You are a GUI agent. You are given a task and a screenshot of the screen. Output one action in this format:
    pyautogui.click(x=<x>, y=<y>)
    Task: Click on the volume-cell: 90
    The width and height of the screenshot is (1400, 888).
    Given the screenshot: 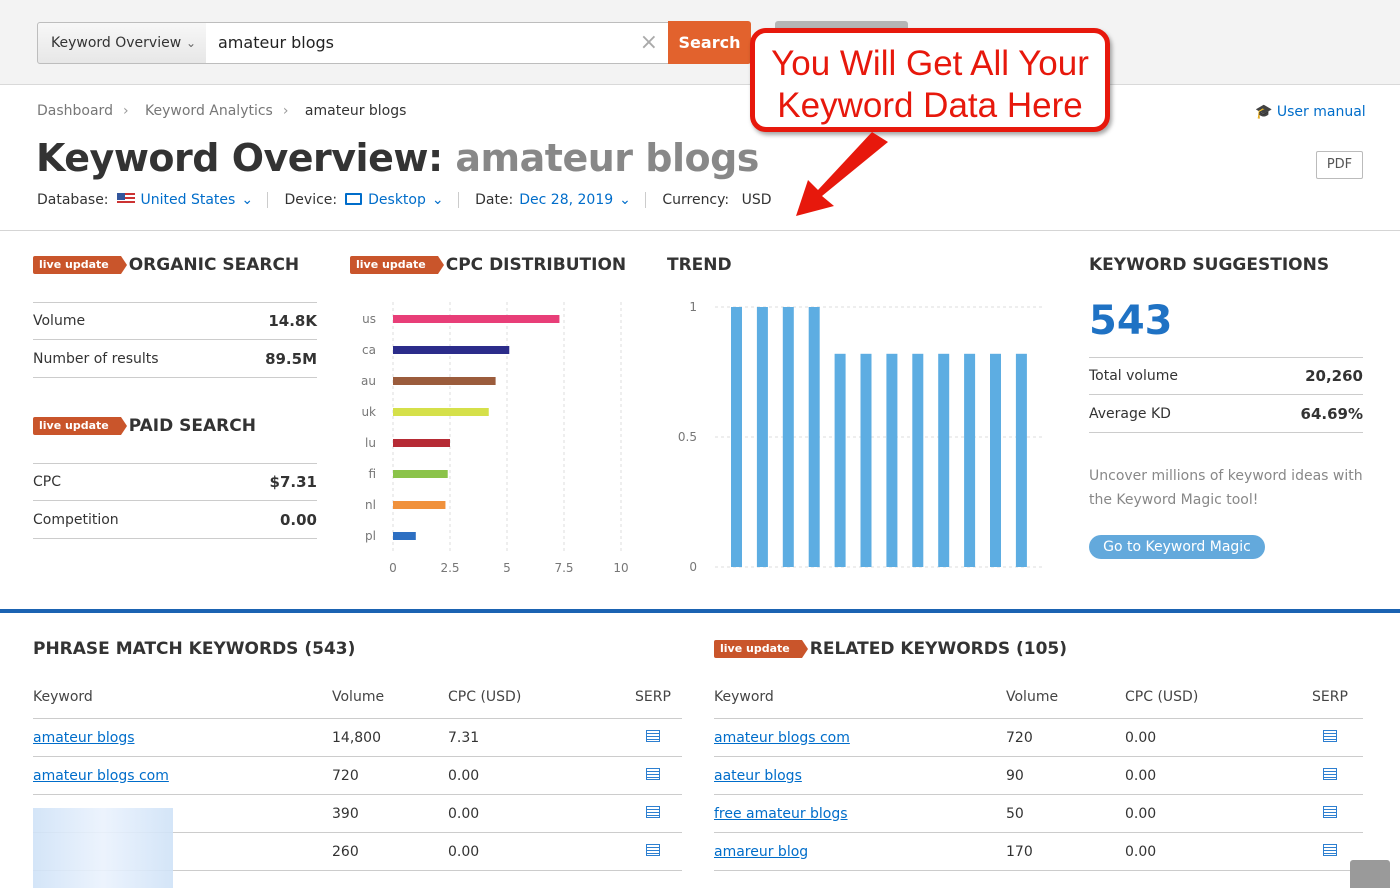 What is the action you would take?
    pyautogui.click(x=1015, y=775)
    